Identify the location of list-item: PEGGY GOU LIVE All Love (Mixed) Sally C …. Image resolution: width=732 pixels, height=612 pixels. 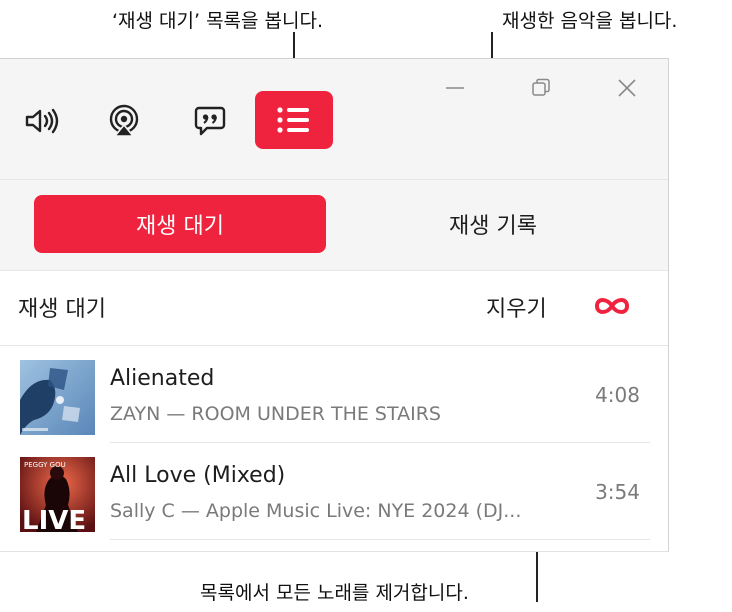
(334, 493).